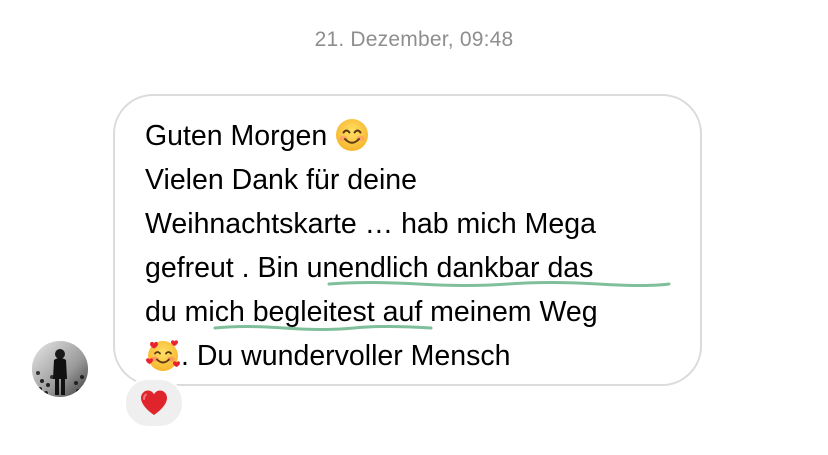 Image resolution: width=828 pixels, height=455 pixels. I want to click on line-6-text: . Du wundervoller Mensch, so click(346, 356).